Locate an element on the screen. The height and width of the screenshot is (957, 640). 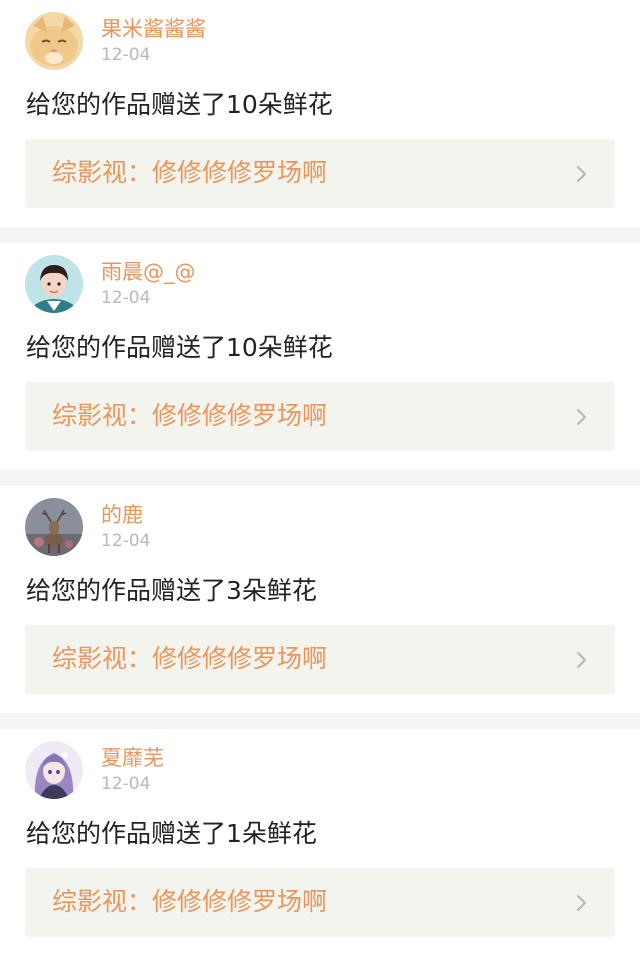
username: 夏靡芜 is located at coordinates (132, 758).